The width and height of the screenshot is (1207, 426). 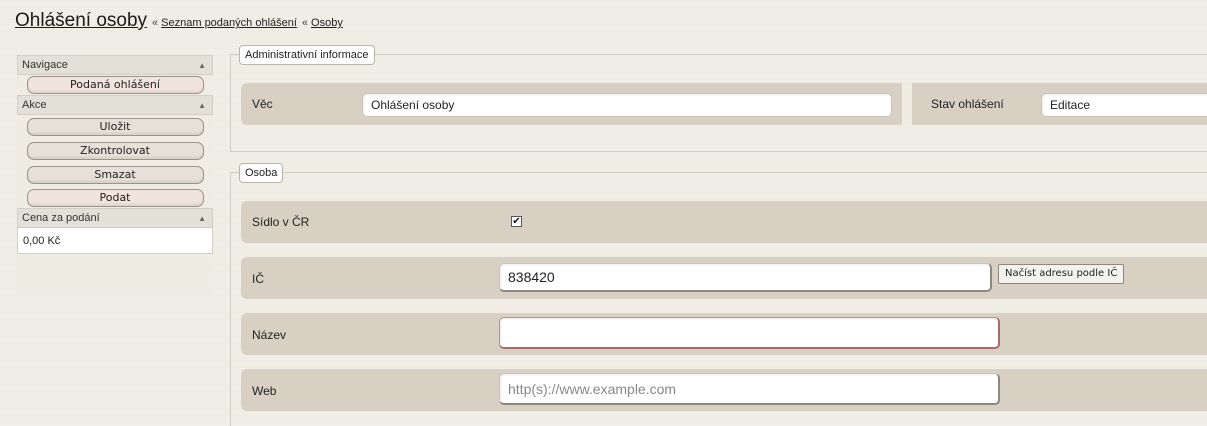 I want to click on nazev-row: Název, so click(x=724, y=334).